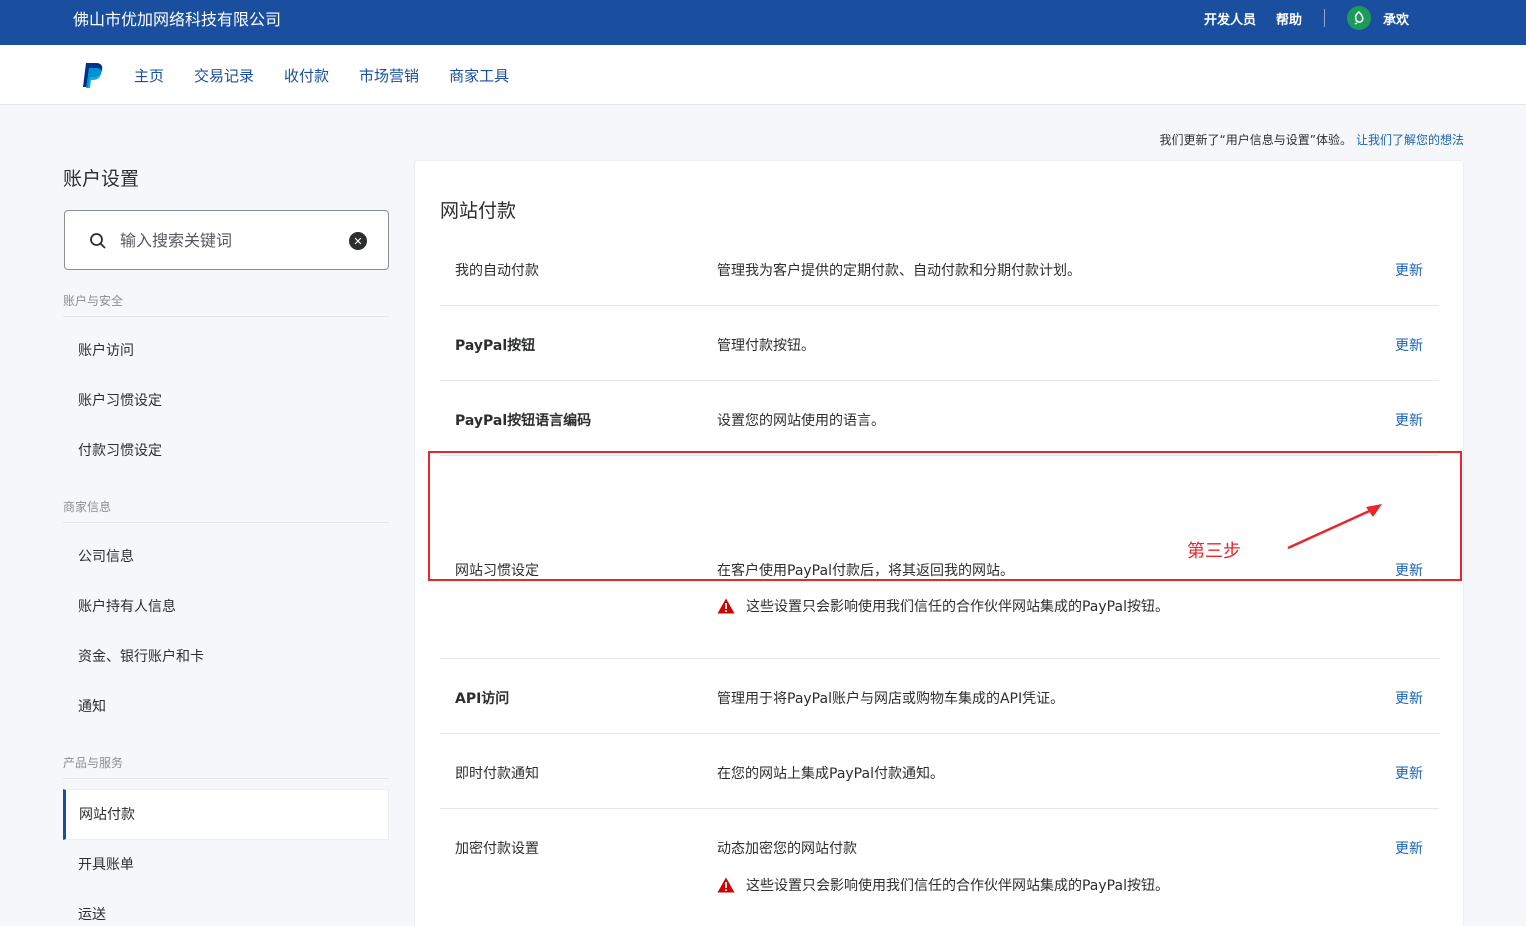 Image resolution: width=1526 pixels, height=926 pixels. What do you see at coordinates (899, 271) in the screenshot?
I see `row-description: 管理我为客户提供的定期付款、自动付款和分期付款计划。` at bounding box center [899, 271].